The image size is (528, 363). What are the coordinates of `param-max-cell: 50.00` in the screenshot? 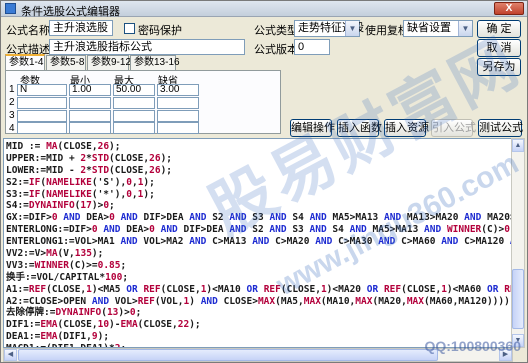 It's located at (134, 90).